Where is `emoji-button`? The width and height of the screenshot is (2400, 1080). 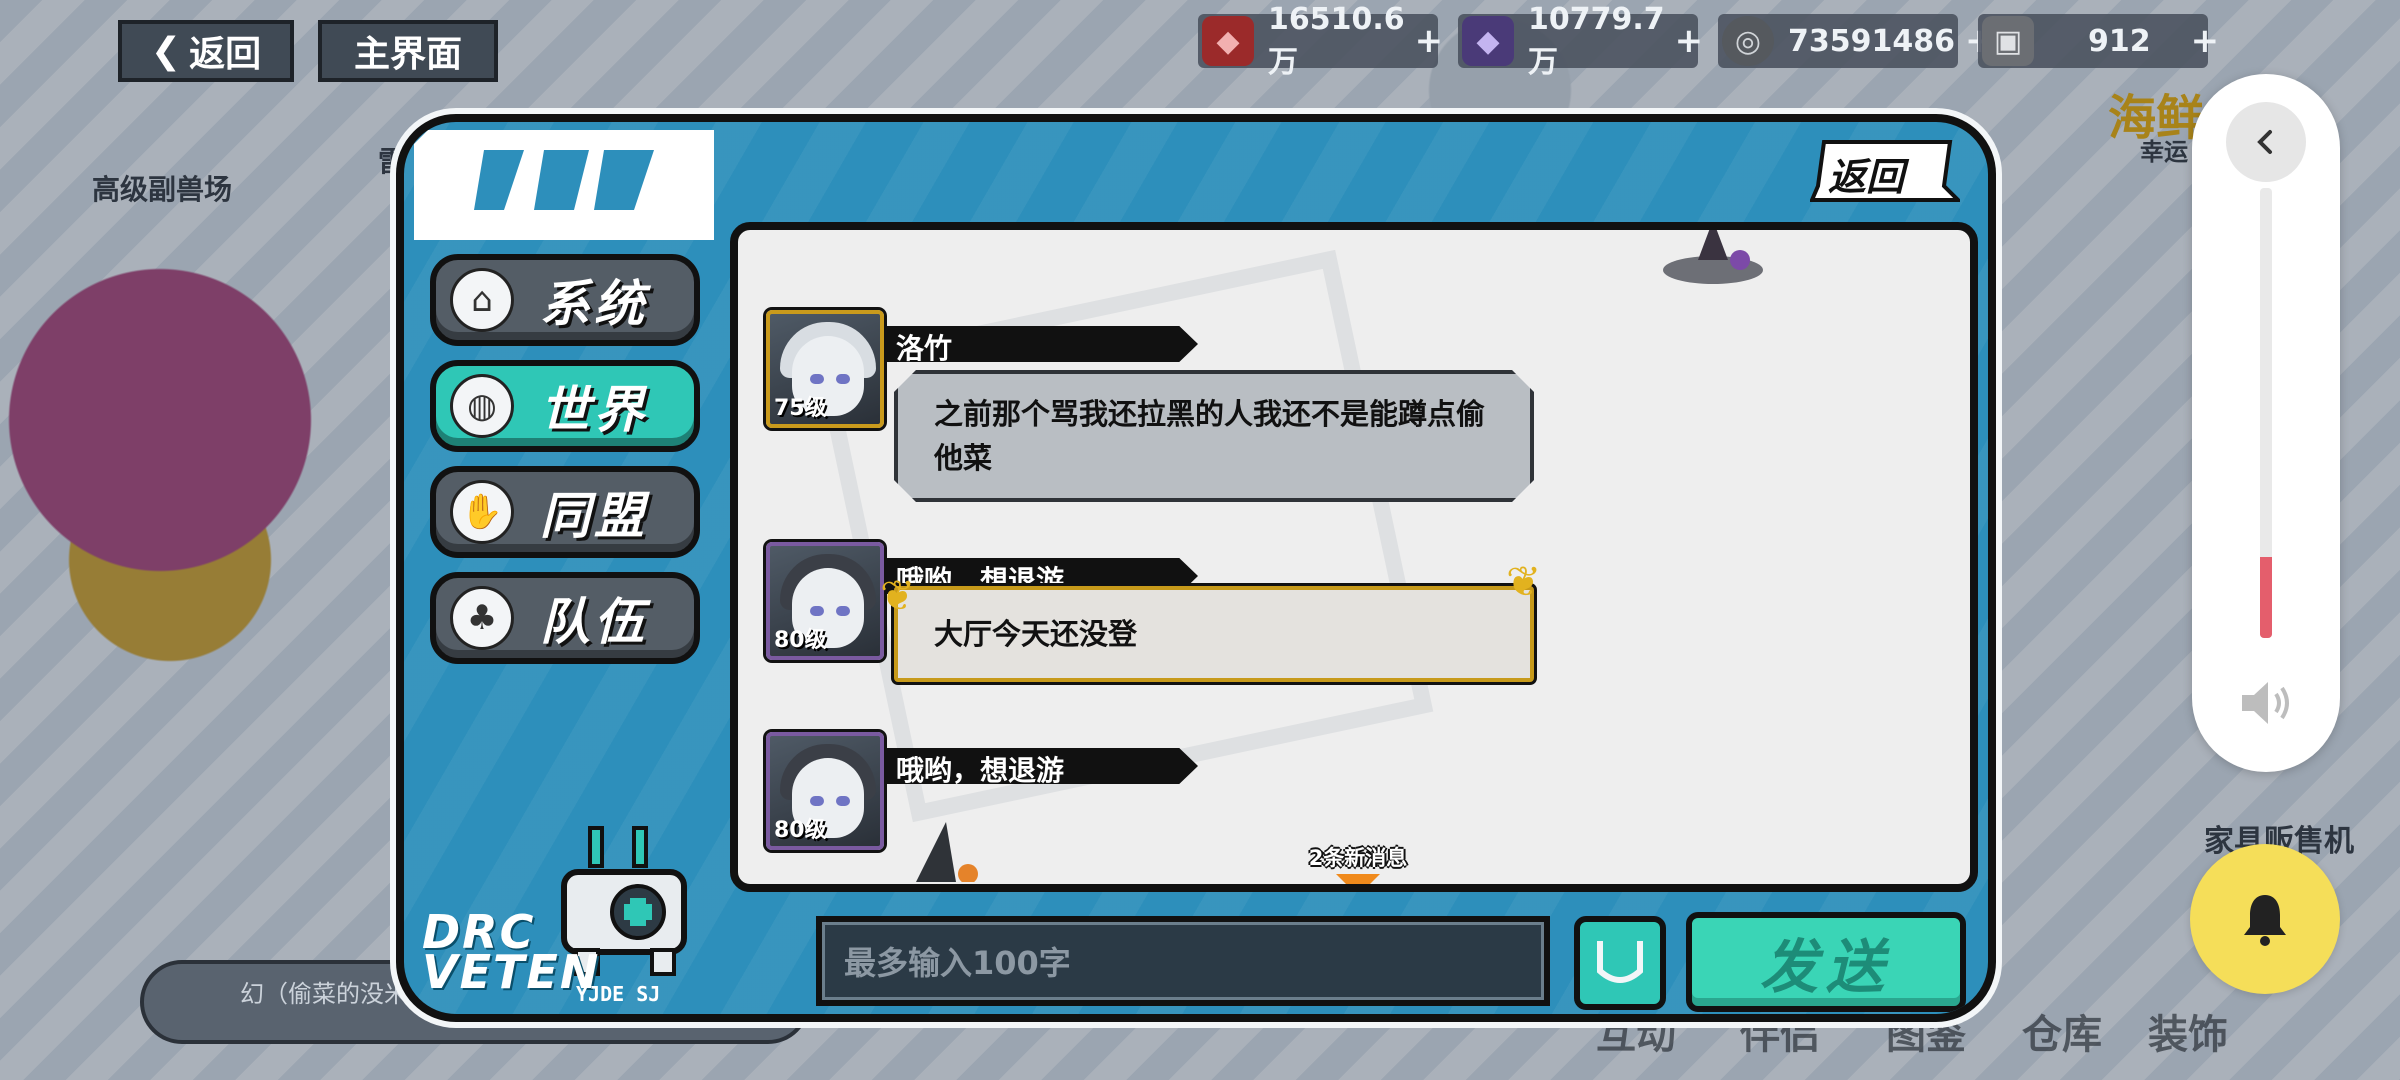
emoji-button is located at coordinates (1620, 963).